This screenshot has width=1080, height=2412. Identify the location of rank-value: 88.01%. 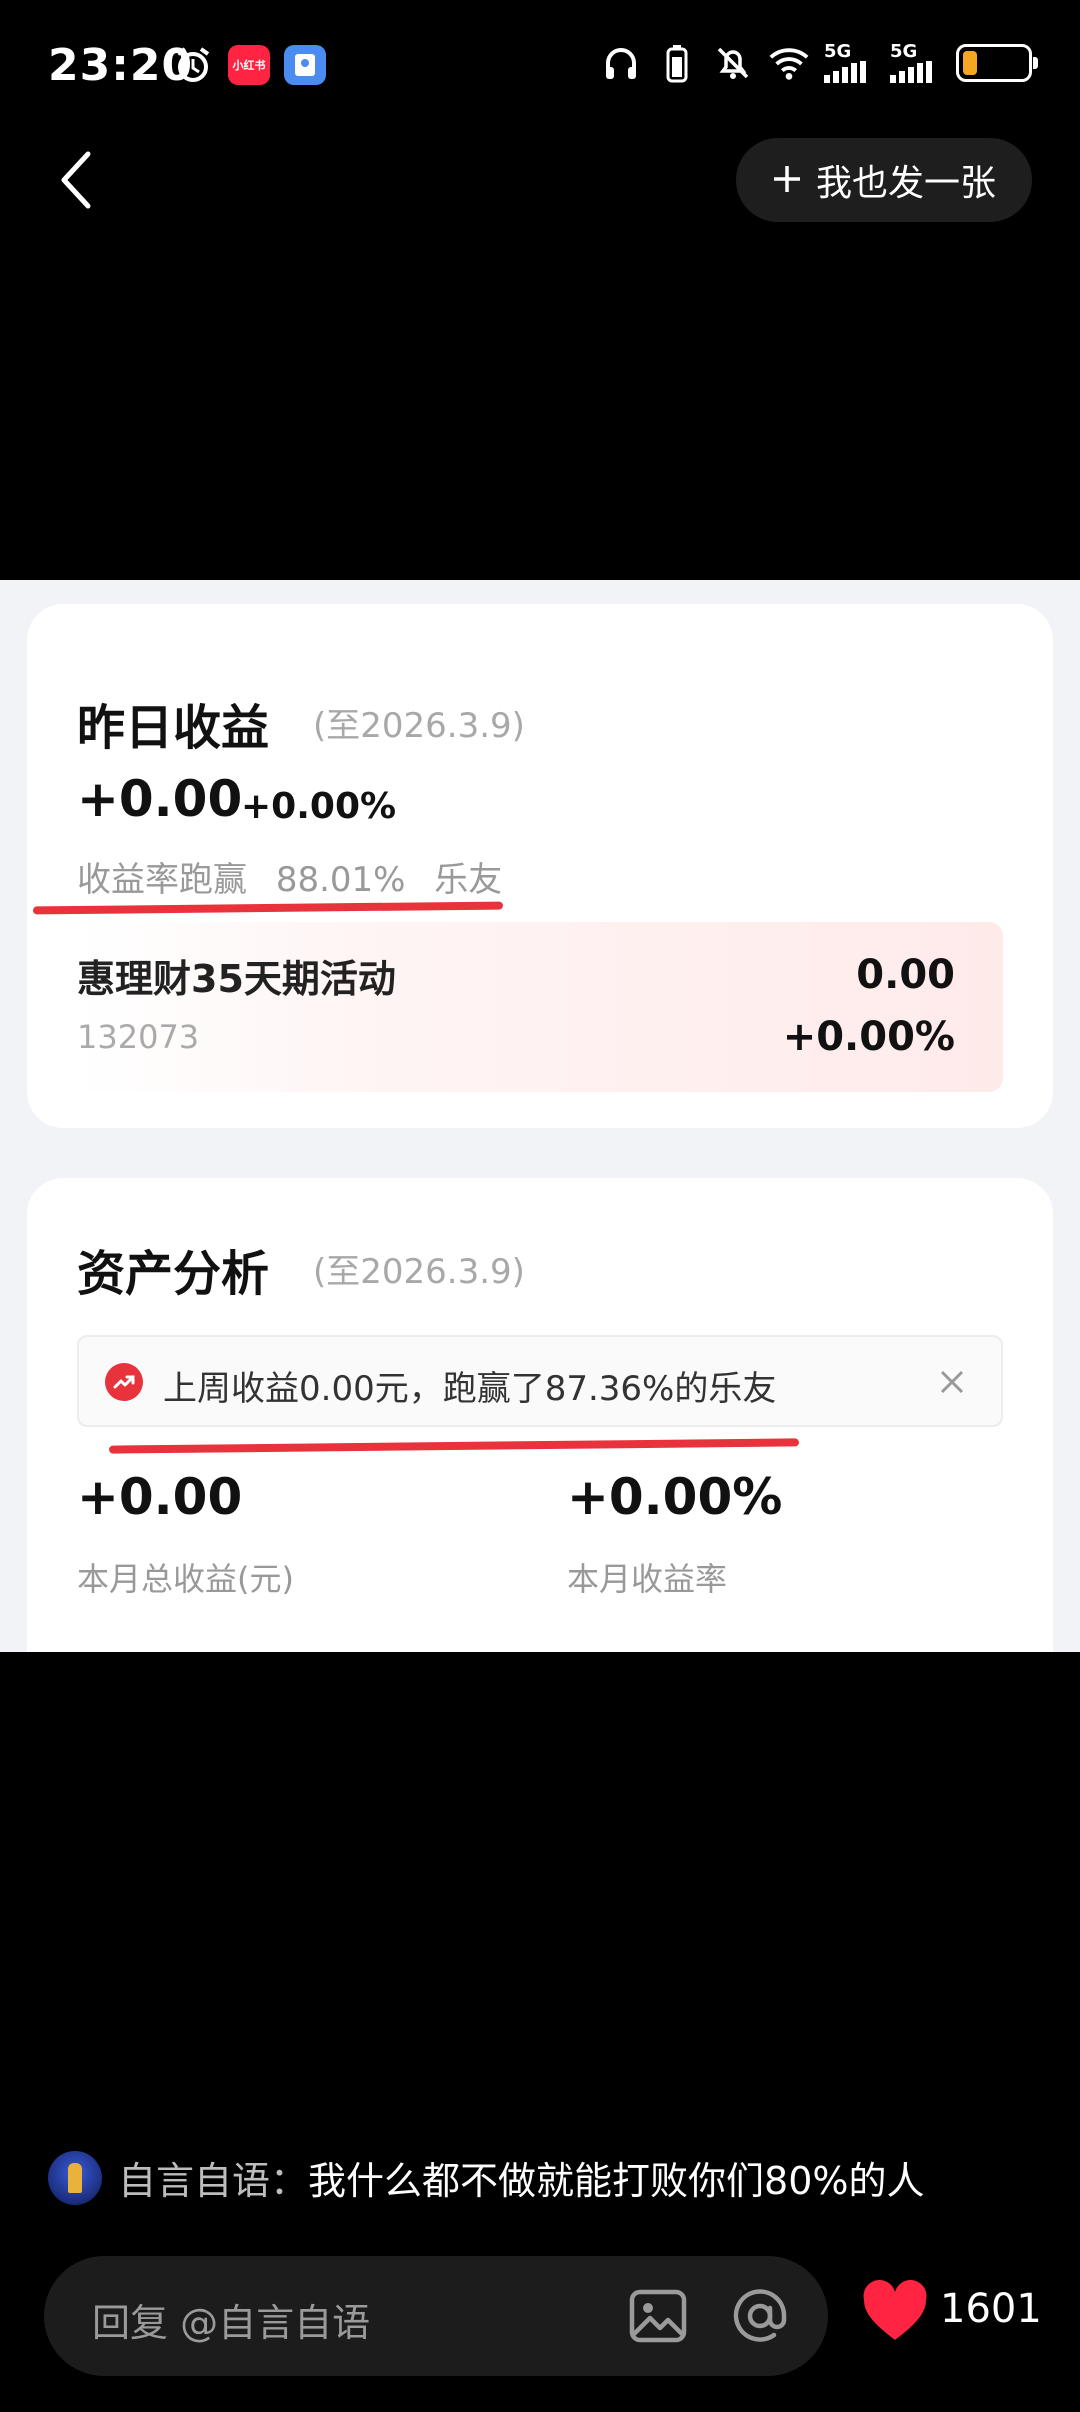
(340, 880).